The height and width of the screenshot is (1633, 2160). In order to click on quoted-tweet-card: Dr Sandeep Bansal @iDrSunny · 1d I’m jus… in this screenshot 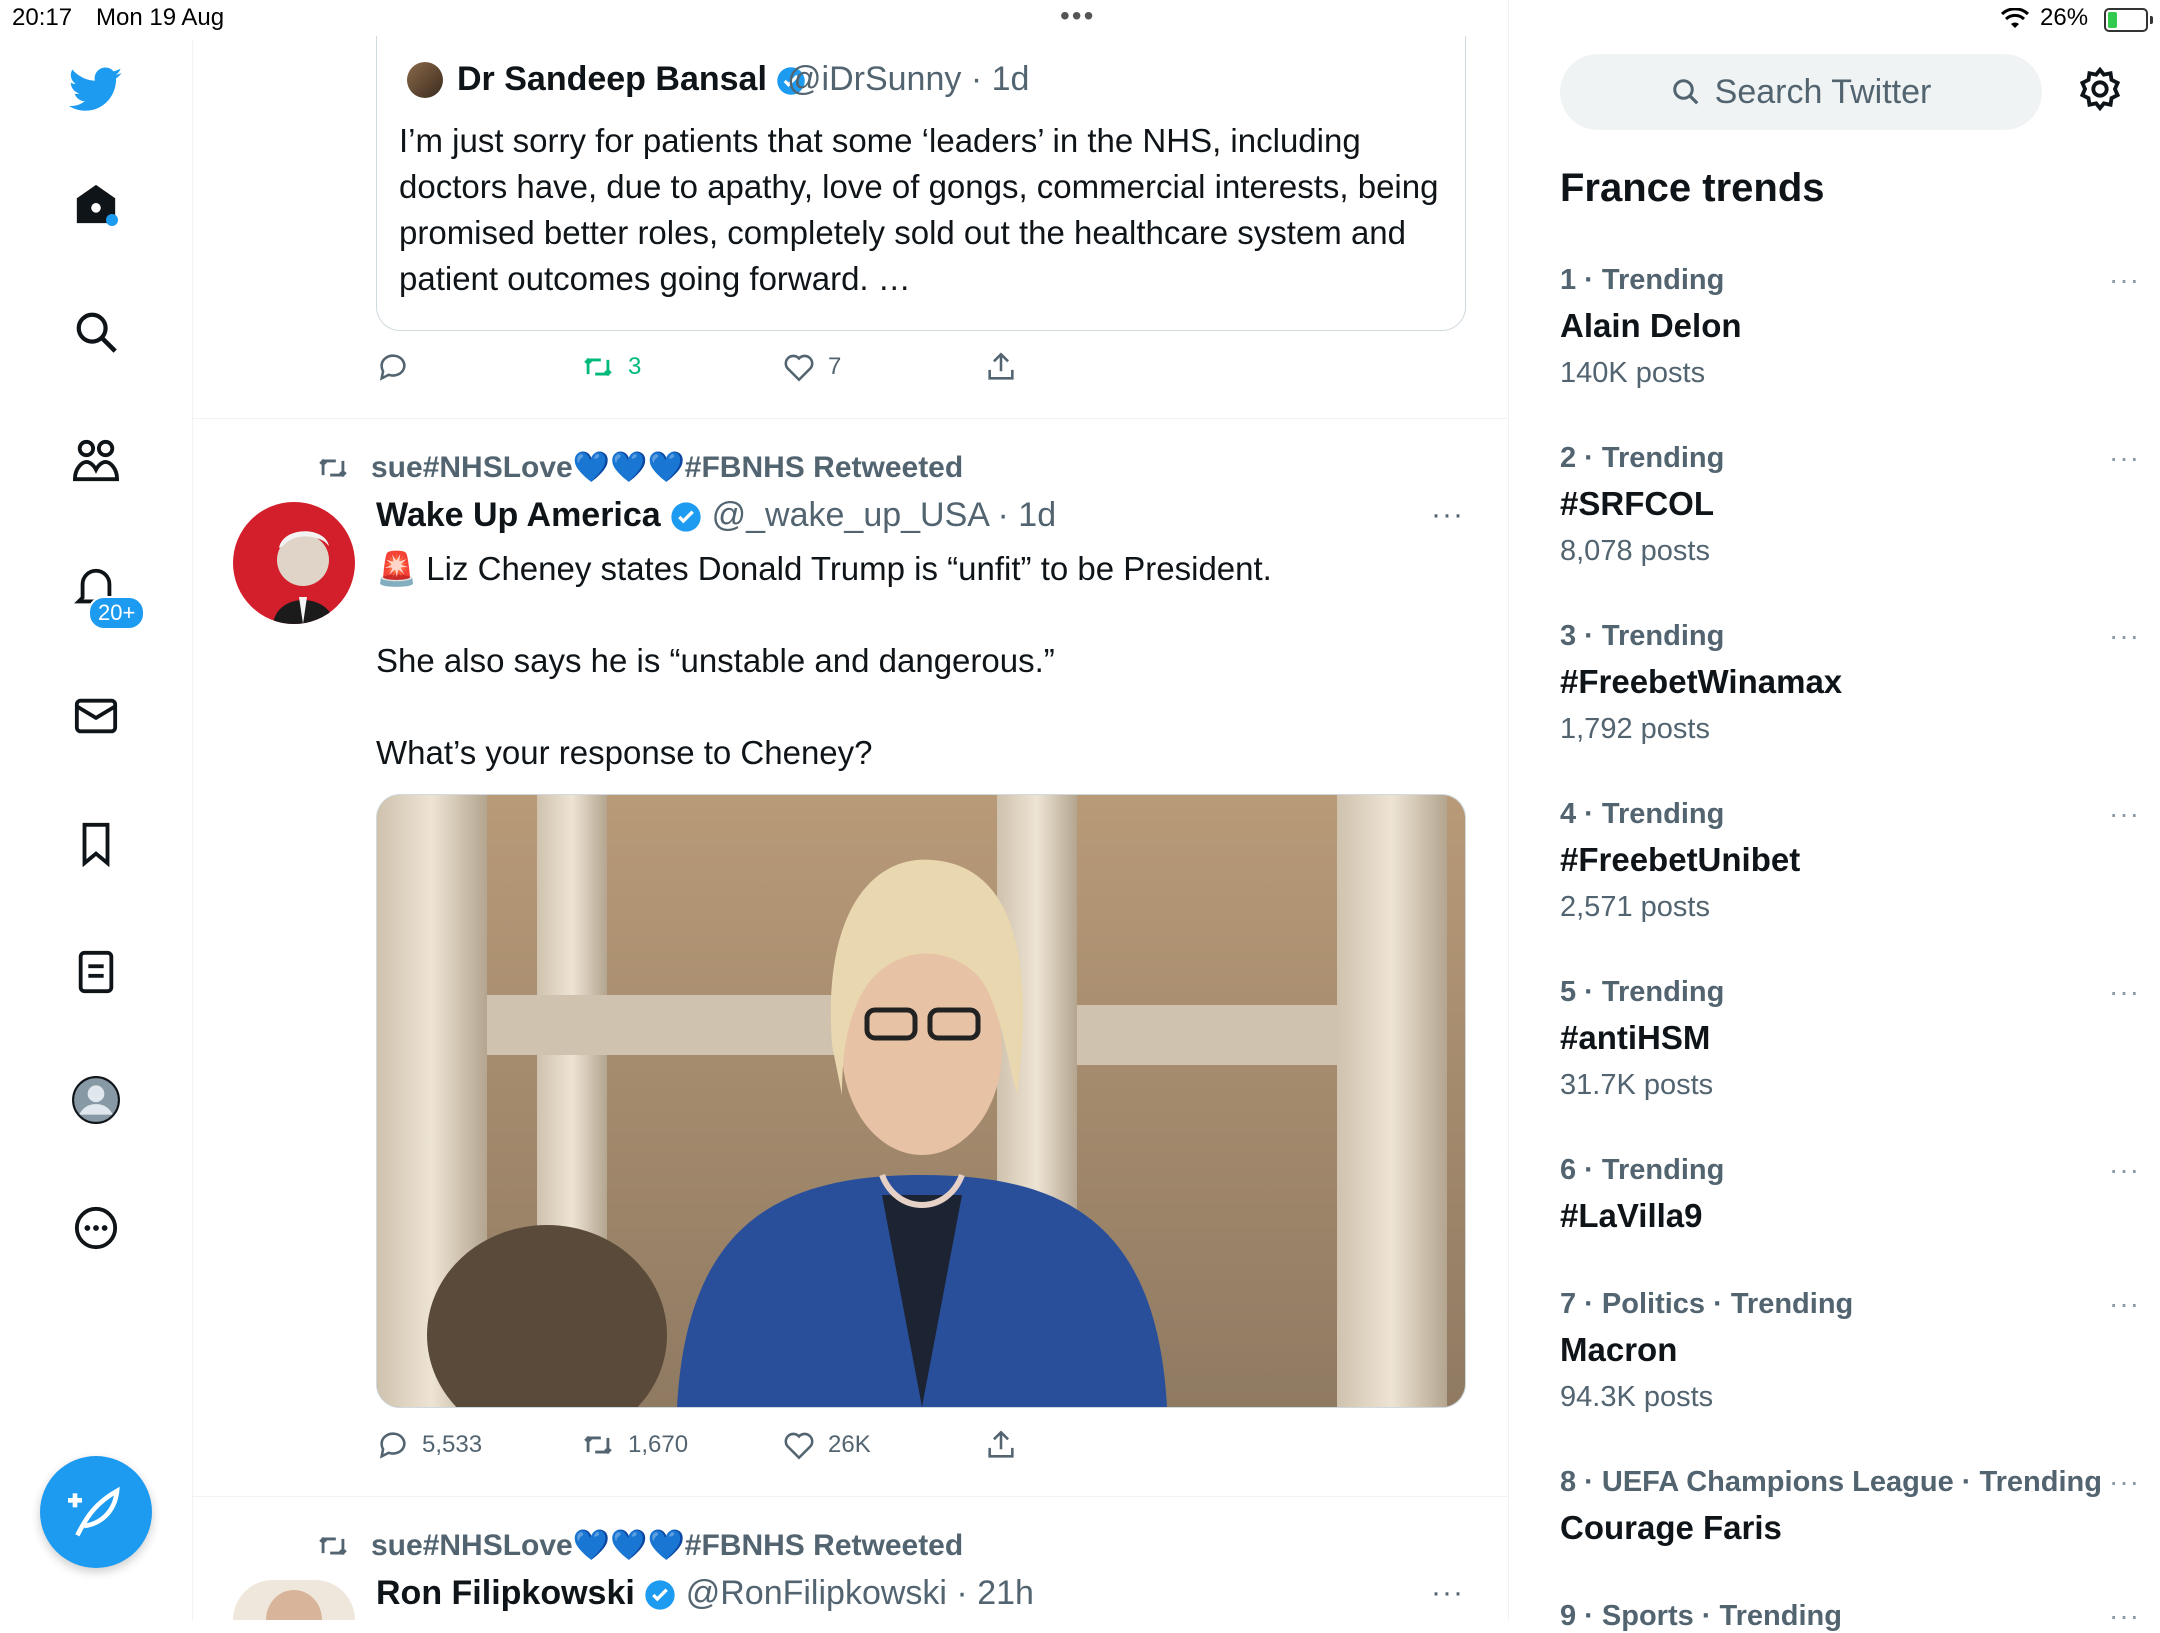, I will do `click(921, 183)`.